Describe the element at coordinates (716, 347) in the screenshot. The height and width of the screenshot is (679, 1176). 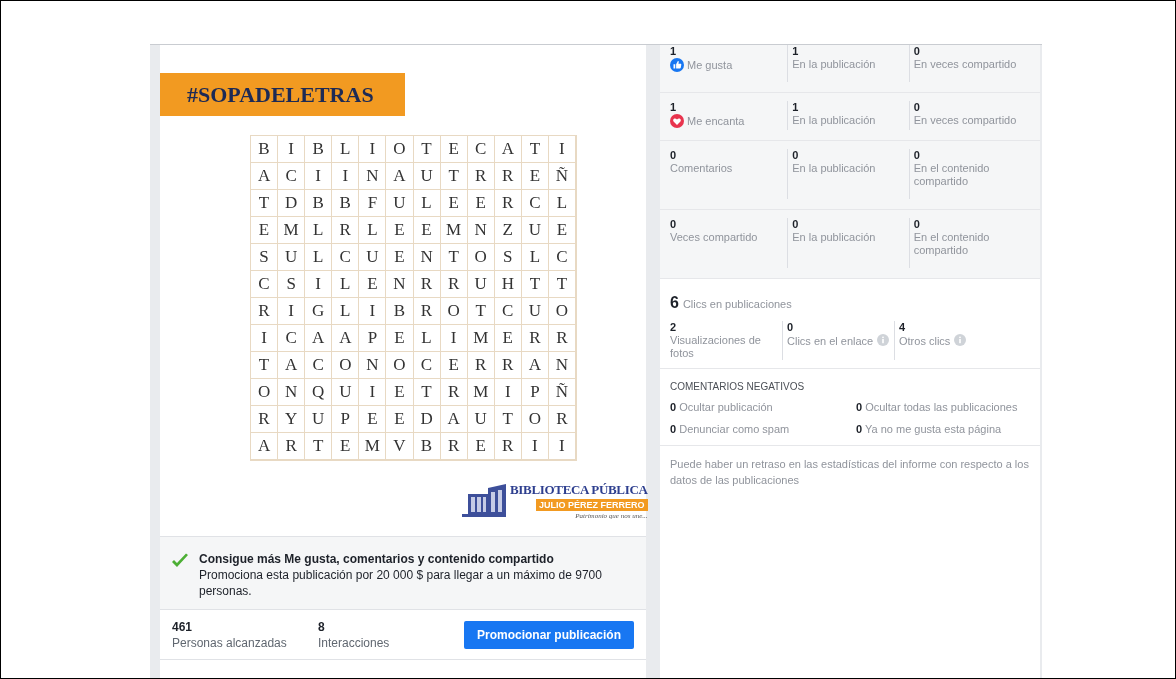
I see `metric-label: Visualizaciones de fotos` at that location.